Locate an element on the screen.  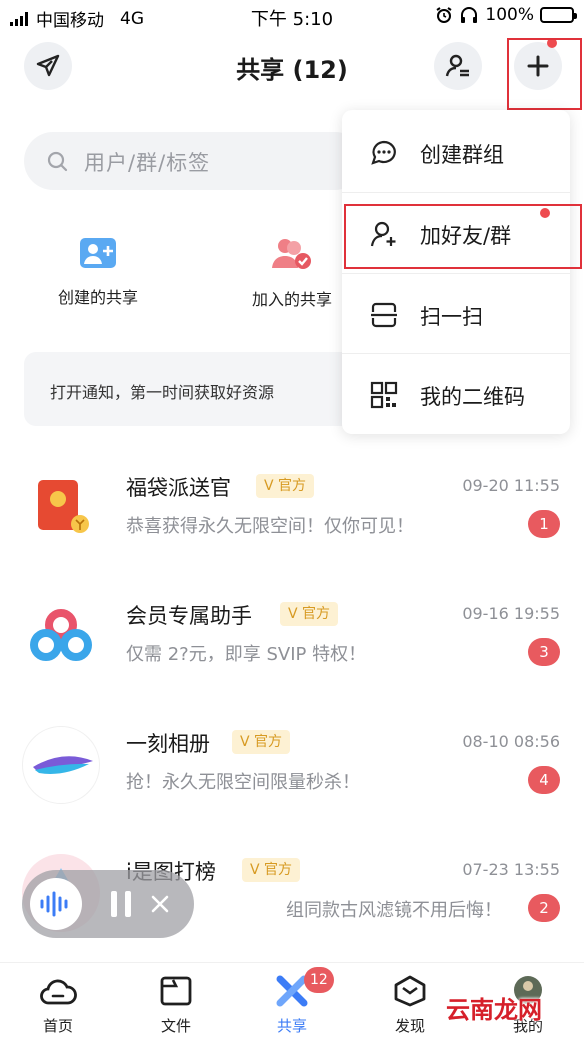
tab-files: 文件 is located at coordinates (176, 1005).